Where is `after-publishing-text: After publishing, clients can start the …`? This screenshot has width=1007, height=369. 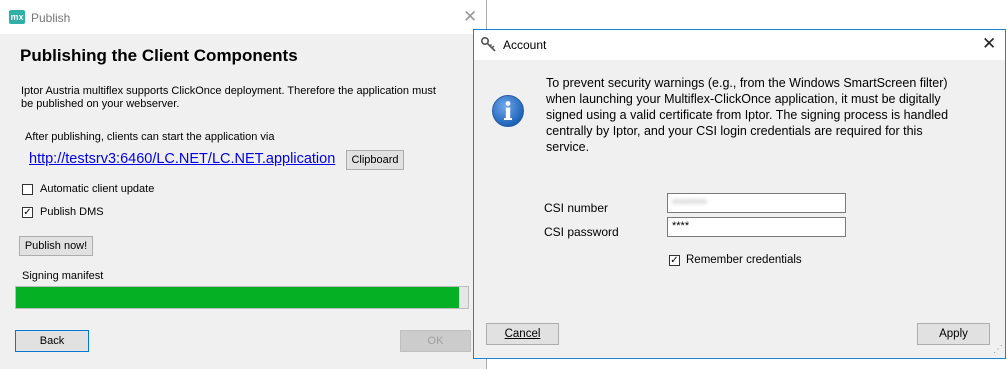 after-publishing-text: After publishing, clients can start the … is located at coordinates (150, 137).